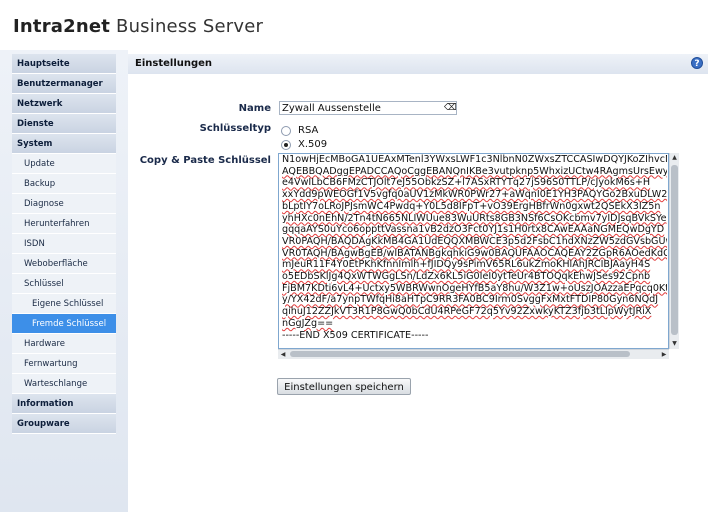 This screenshot has height=512, width=720. Describe the element at coordinates (64, 404) in the screenshot. I see `sidebar-item-information: Information` at that location.